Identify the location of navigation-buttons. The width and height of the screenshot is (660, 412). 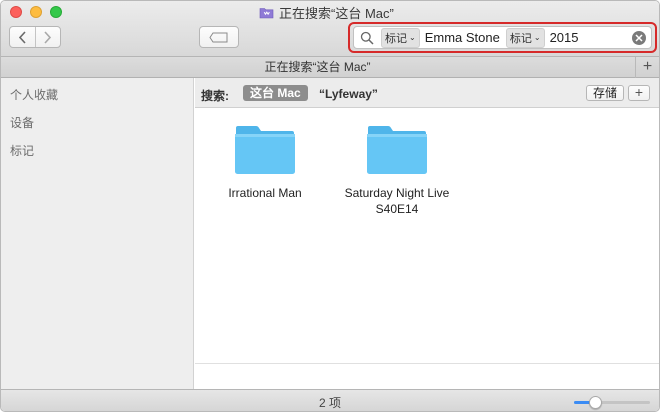
(35, 37).